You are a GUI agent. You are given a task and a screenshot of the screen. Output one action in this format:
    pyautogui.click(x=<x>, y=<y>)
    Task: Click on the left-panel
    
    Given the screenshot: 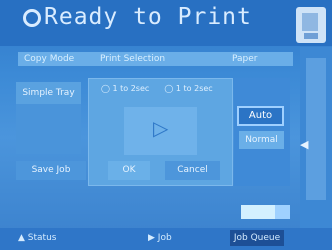 What is the action you would take?
    pyautogui.click(x=48, y=129)
    